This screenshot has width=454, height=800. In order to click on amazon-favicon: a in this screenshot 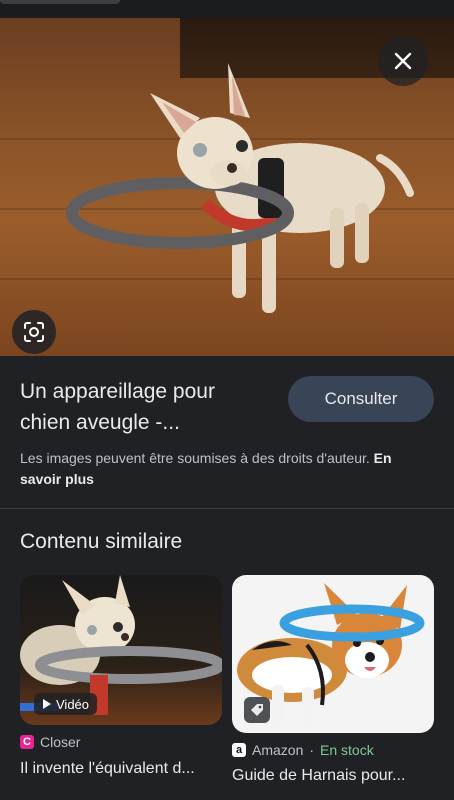, I will do `click(239, 750)`.